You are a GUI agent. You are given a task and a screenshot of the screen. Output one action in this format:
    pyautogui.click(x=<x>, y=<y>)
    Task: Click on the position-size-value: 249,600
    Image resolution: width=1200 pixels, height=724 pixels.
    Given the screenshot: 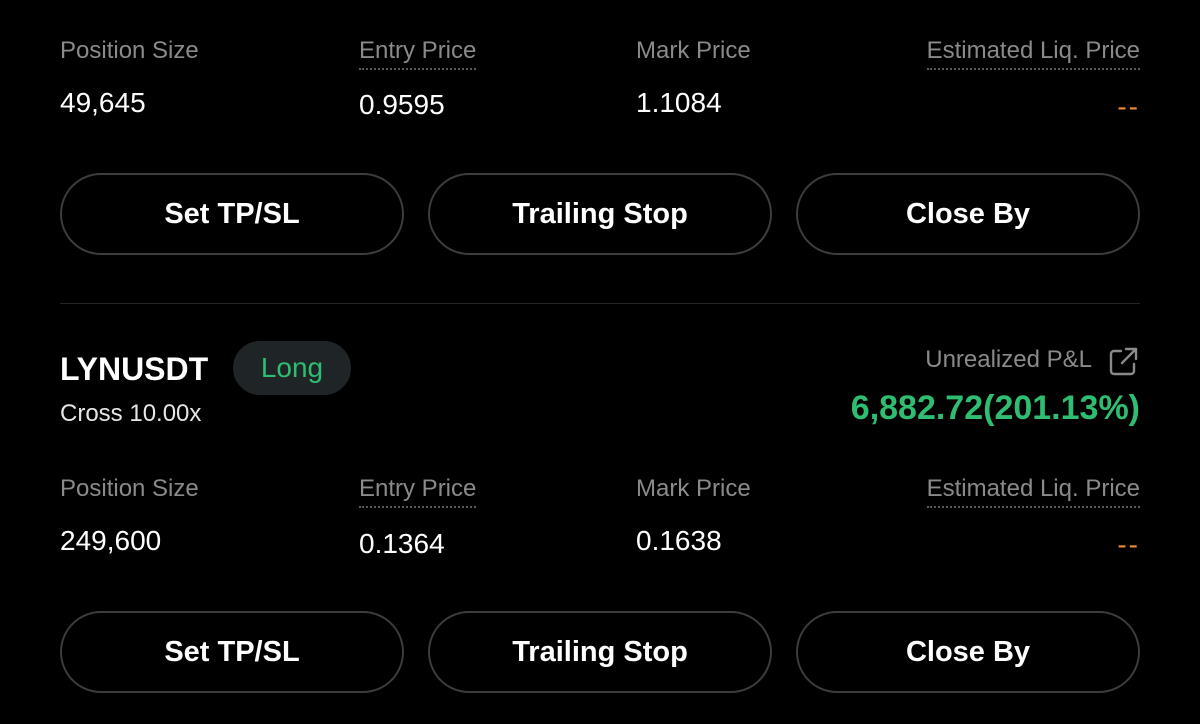 What is the action you would take?
    pyautogui.click(x=111, y=540)
    